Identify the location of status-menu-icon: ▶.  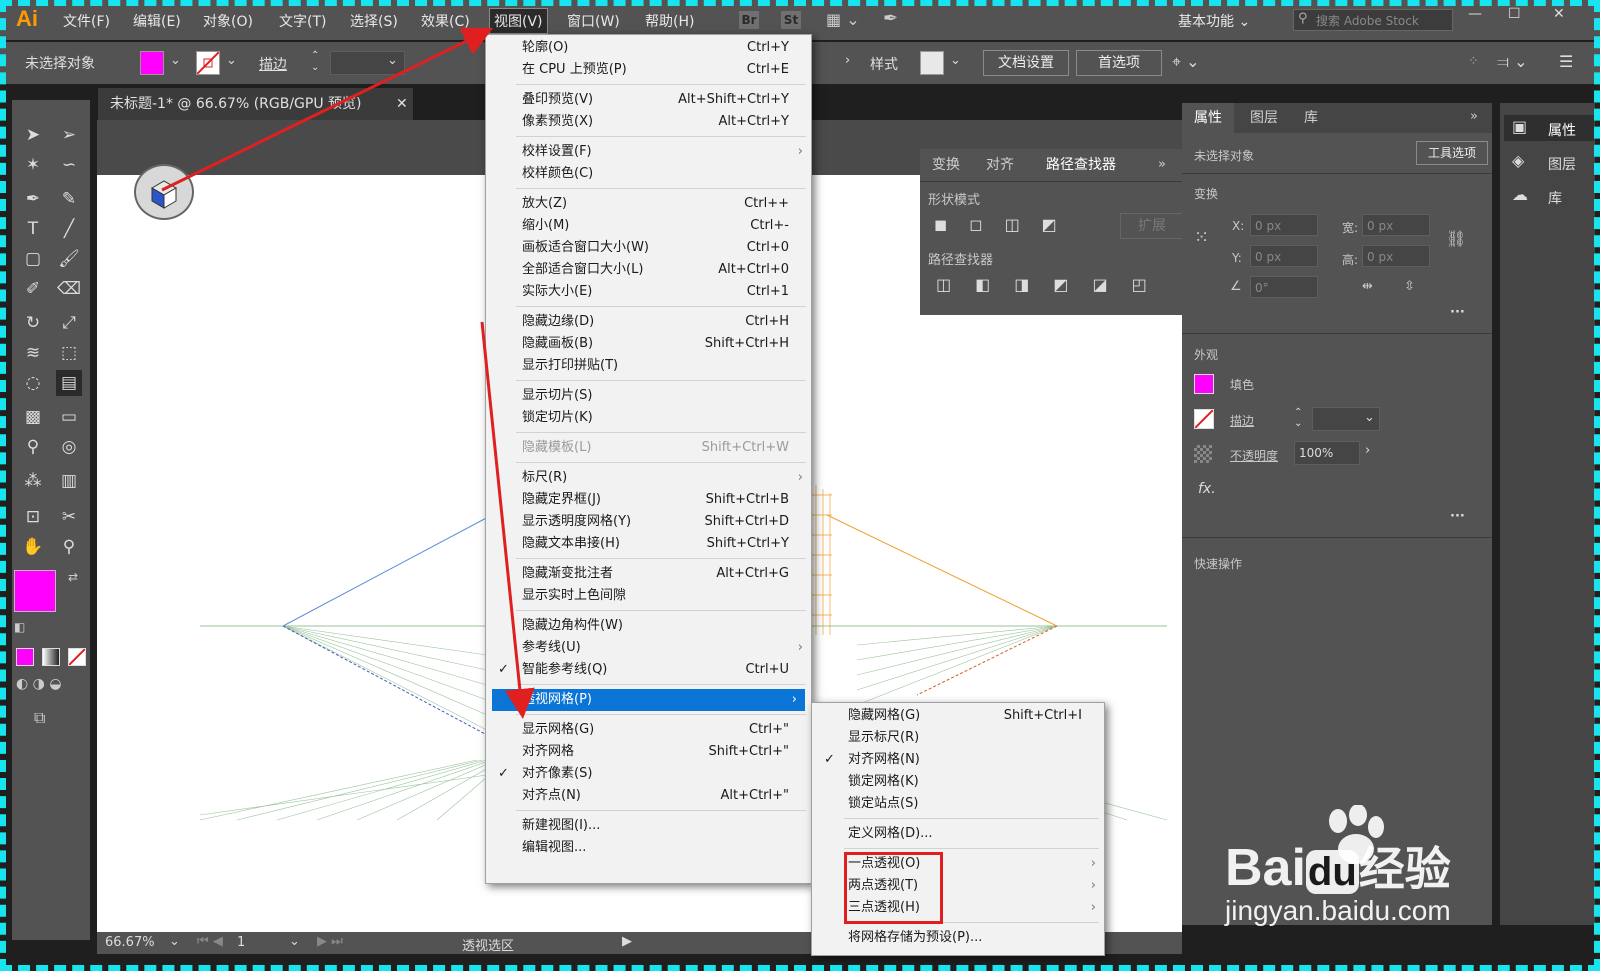
(627, 941).